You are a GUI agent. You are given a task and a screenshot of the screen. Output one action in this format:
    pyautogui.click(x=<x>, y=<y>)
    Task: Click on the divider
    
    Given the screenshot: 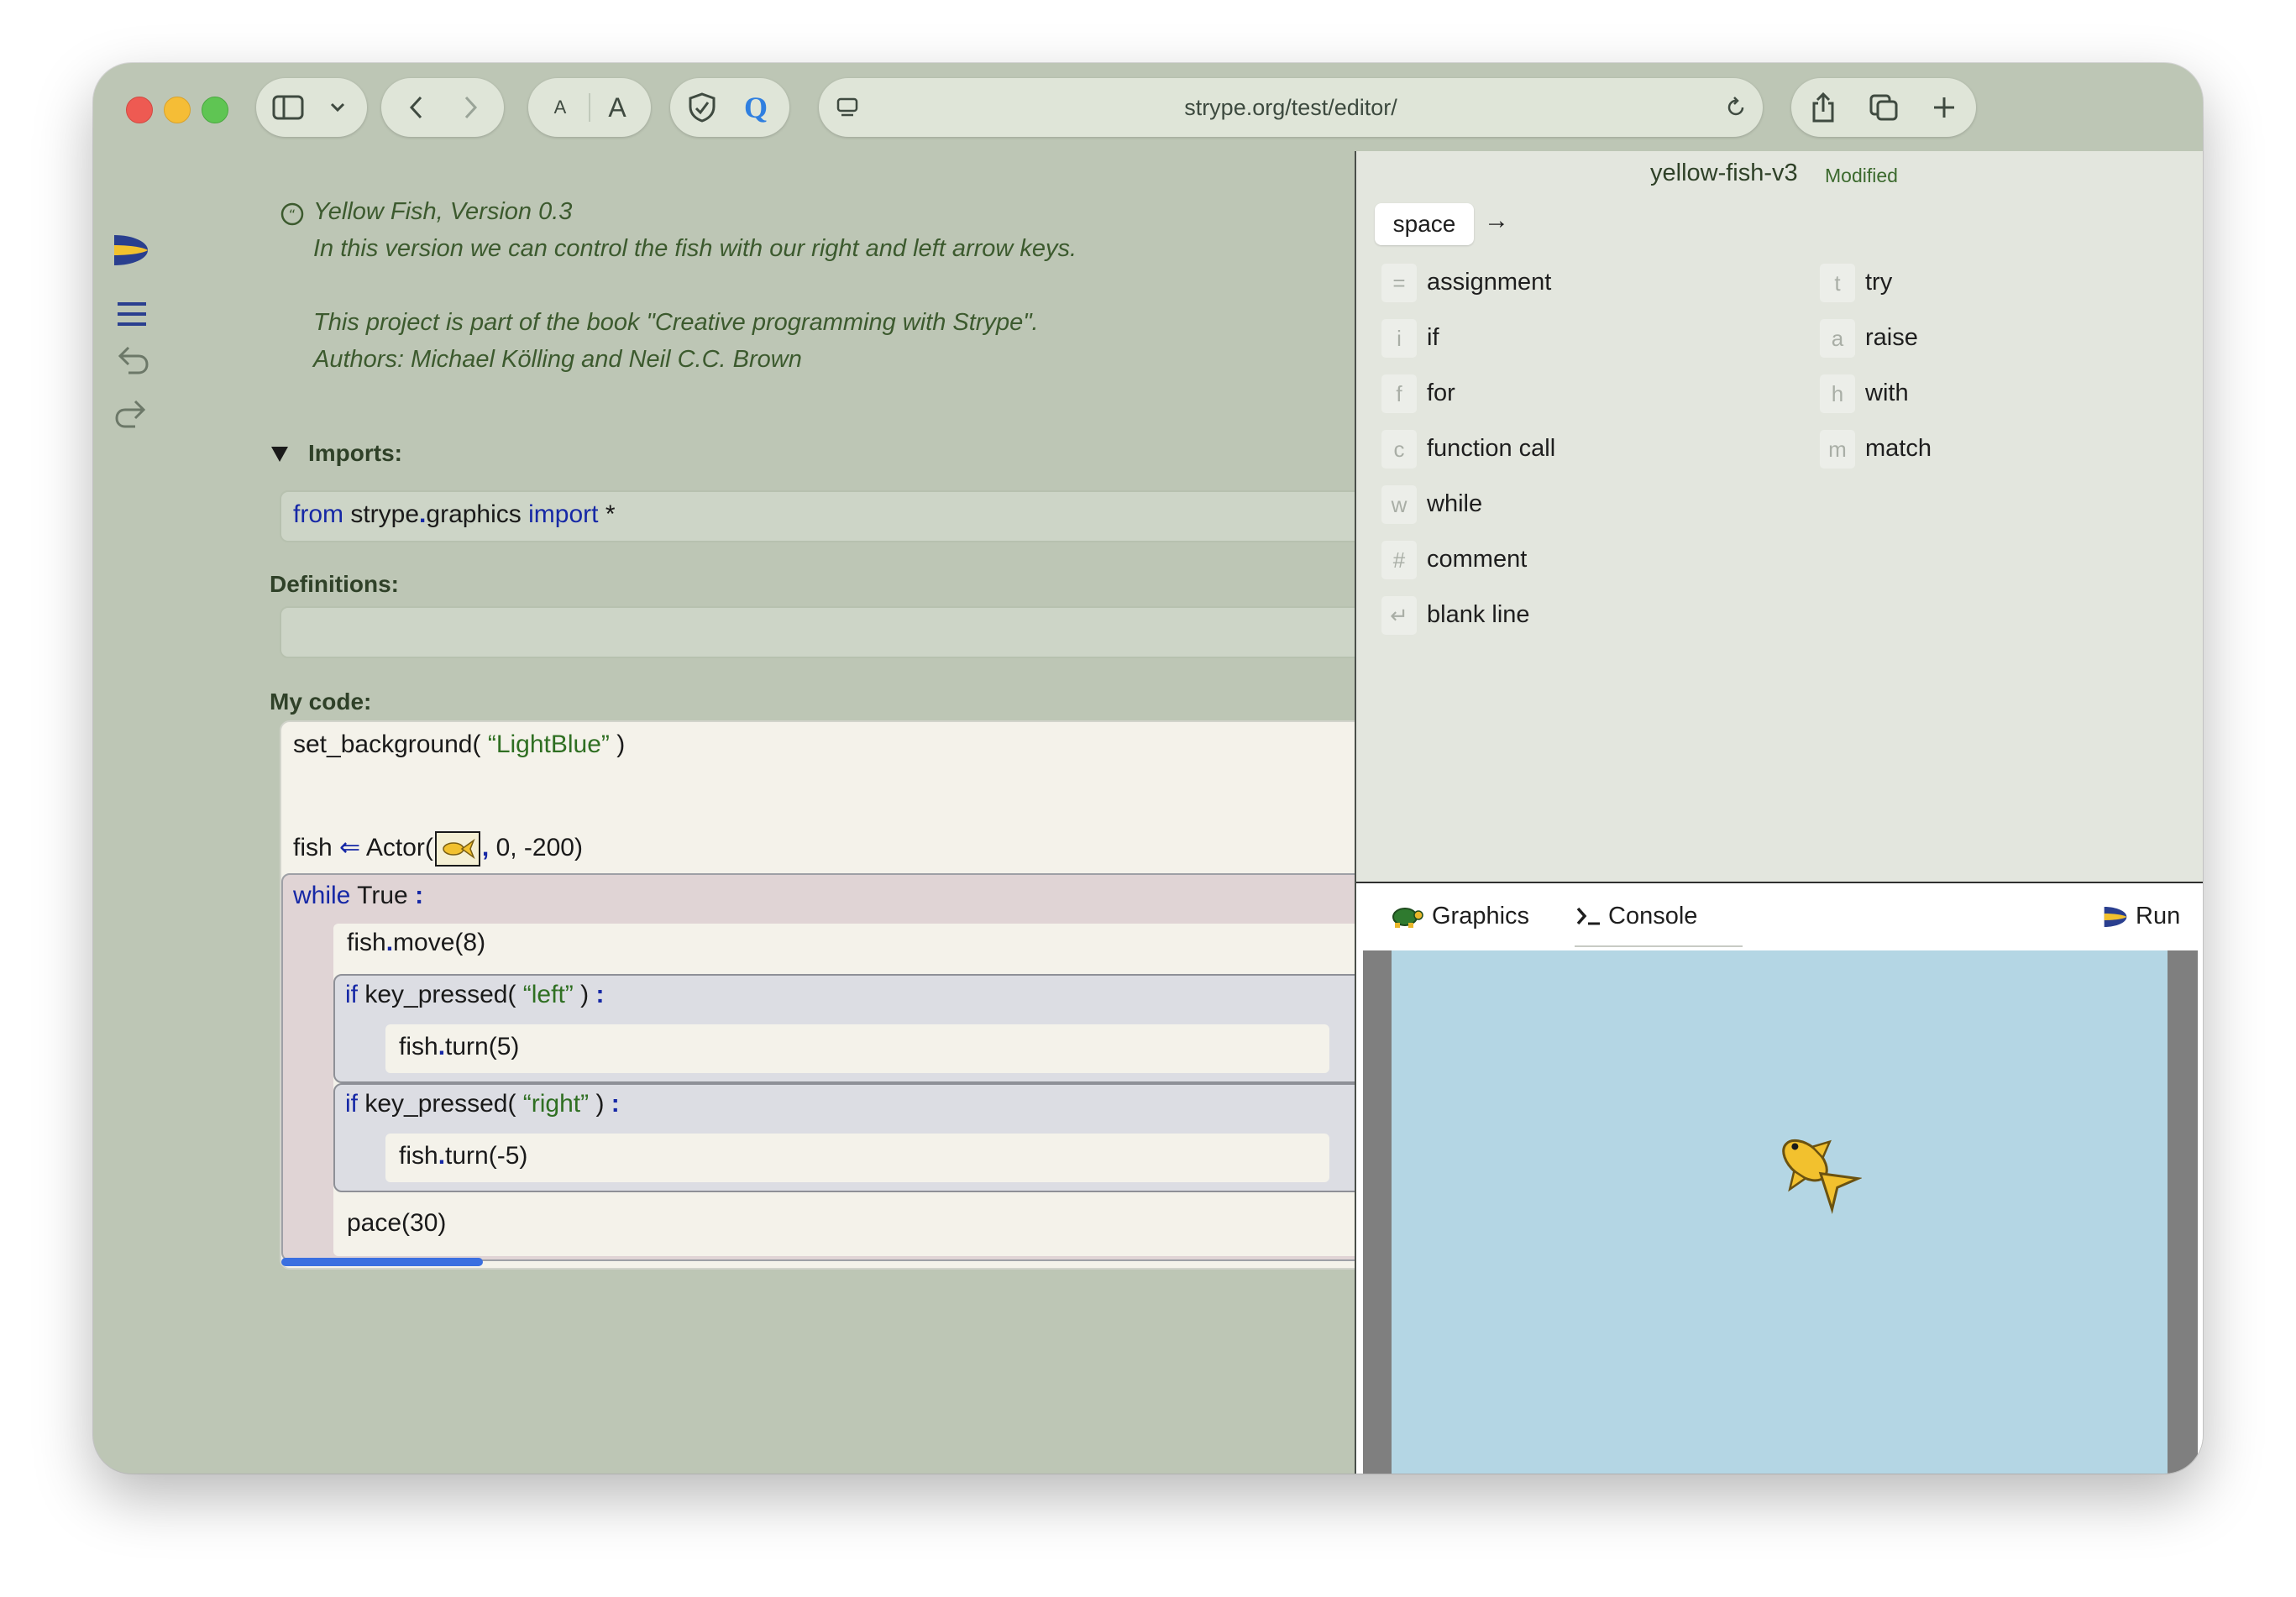 What is the action you would take?
    pyautogui.click(x=589, y=107)
    